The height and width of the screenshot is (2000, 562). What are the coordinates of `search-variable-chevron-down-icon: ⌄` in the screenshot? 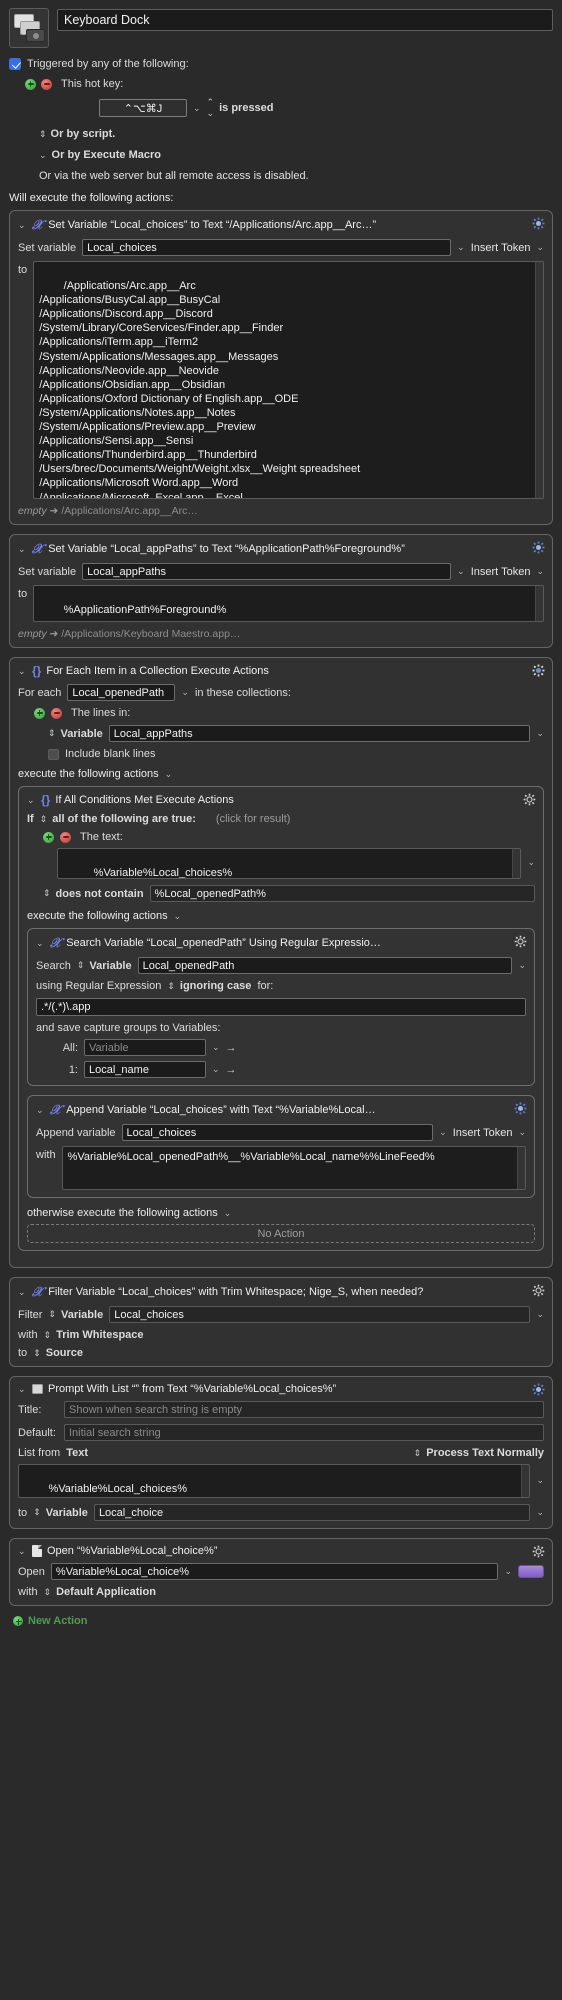 It's located at (522, 965).